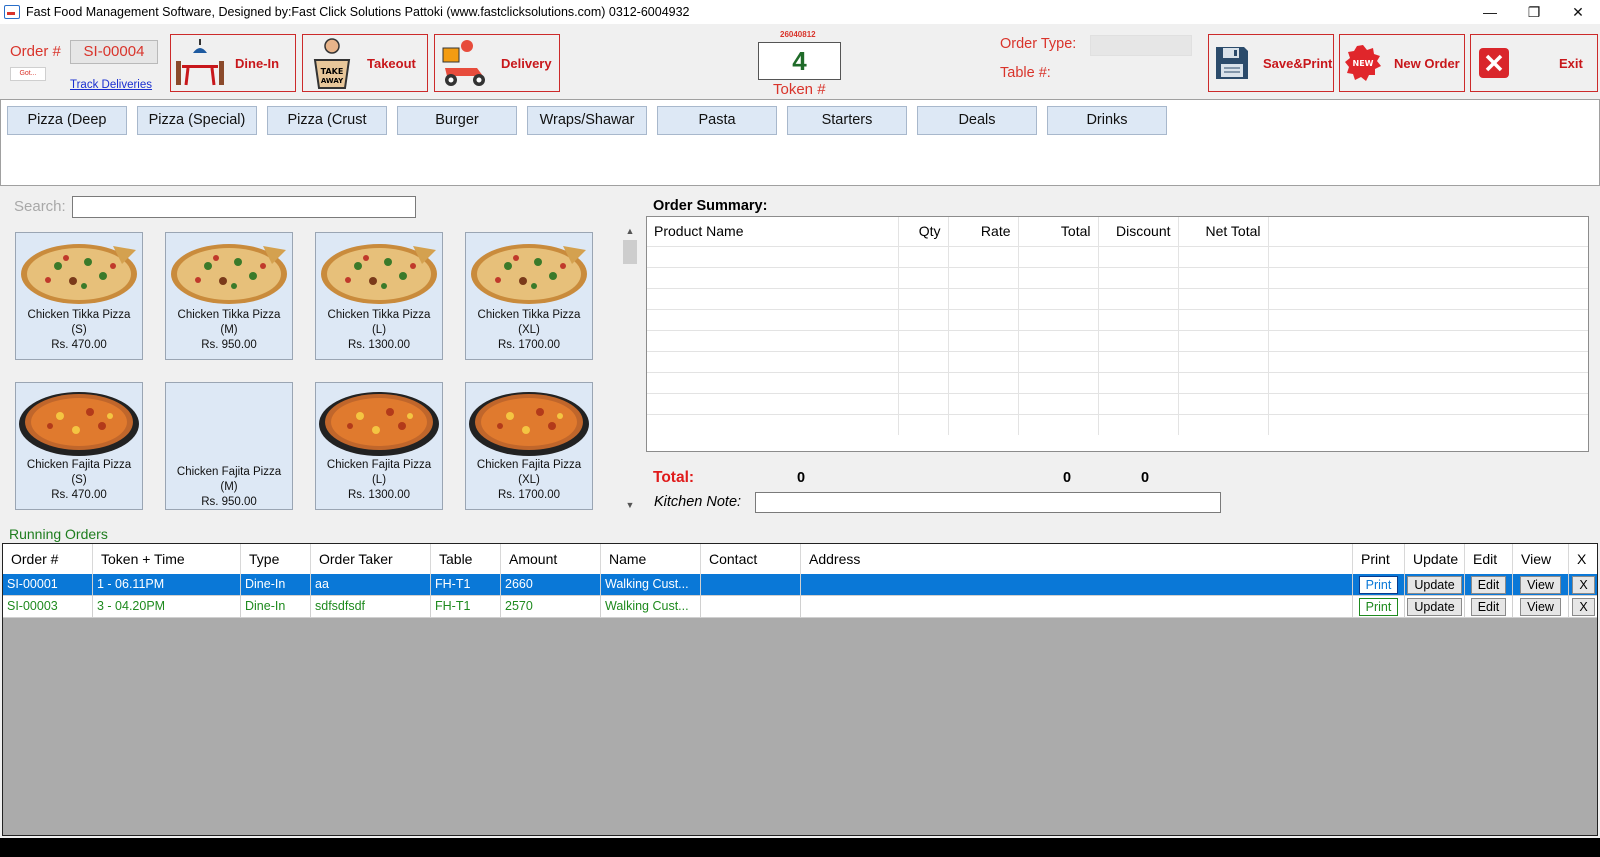 The image size is (1600, 857). Describe the element at coordinates (197, 120) in the screenshot. I see `category-pizza-special: Pizza (Special)` at that location.